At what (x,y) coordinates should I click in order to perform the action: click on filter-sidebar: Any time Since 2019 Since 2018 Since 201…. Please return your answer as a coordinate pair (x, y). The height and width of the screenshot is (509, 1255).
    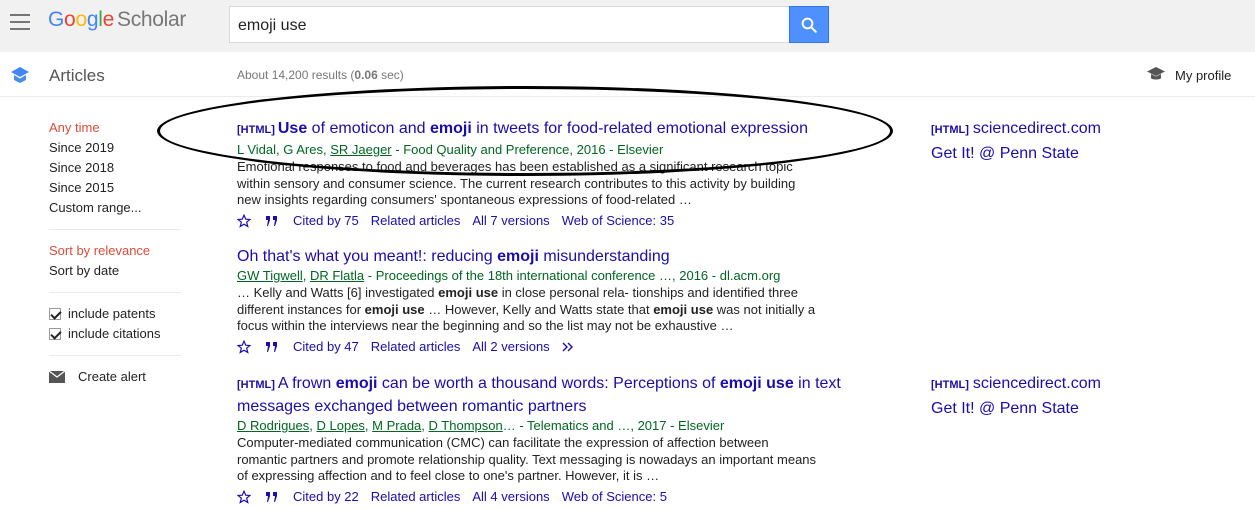
    Looking at the image, I should click on (115, 252).